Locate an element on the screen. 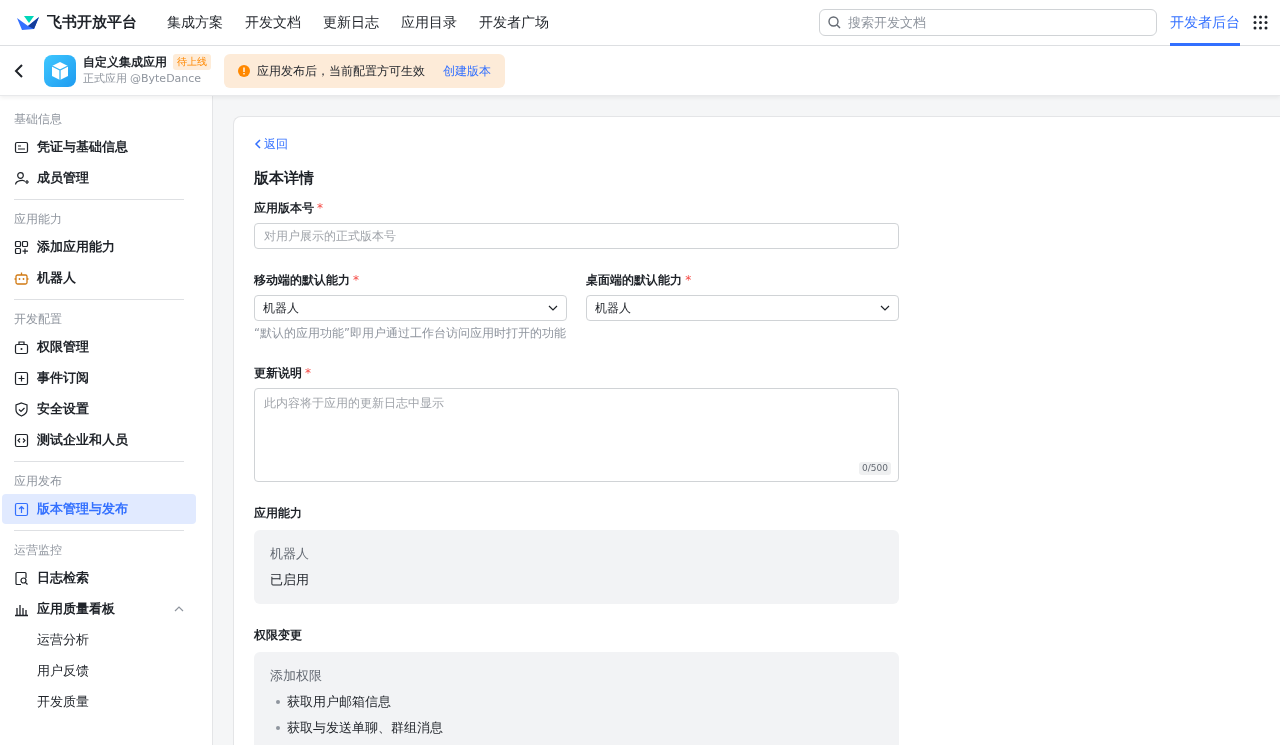 Image resolution: width=1280 pixels, height=745 pixels. field-label: 应用版本号 is located at coordinates (284, 208).